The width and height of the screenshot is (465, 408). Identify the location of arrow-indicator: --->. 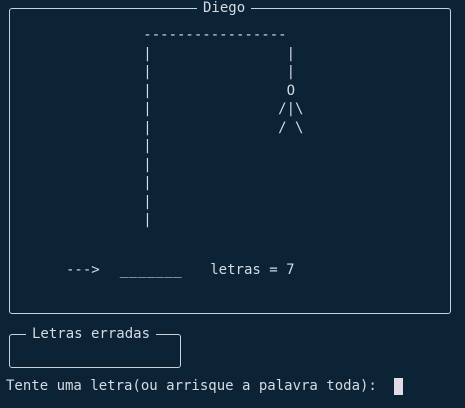
(83, 270).